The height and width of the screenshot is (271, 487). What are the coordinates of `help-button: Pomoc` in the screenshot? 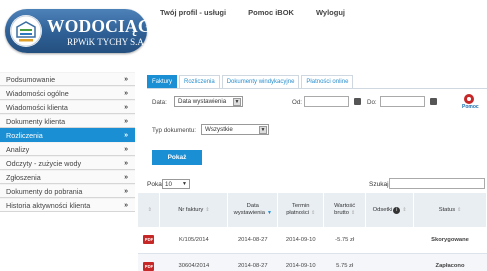 It's located at (470, 102).